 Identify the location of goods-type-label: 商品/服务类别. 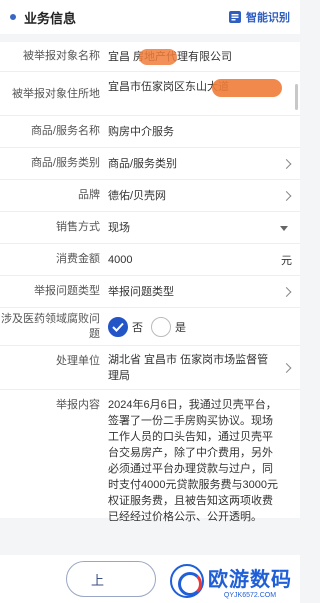
(65, 163).